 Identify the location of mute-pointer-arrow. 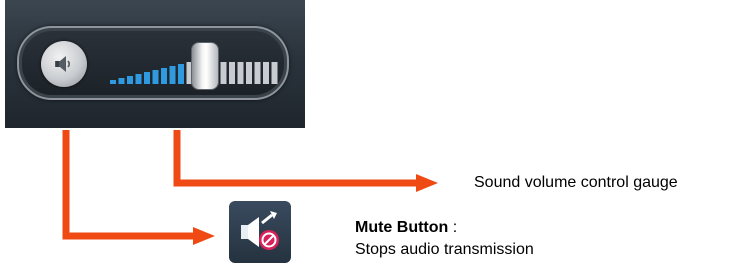
(138, 187).